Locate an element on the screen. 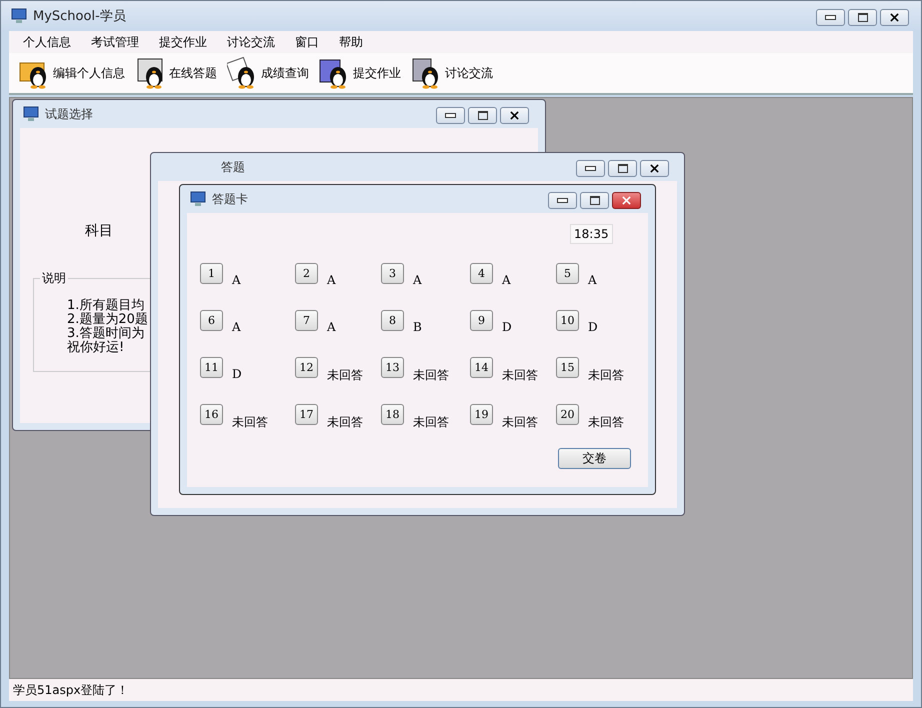 This screenshot has height=708, width=922. menu-item: 考试管理 is located at coordinates (115, 42).